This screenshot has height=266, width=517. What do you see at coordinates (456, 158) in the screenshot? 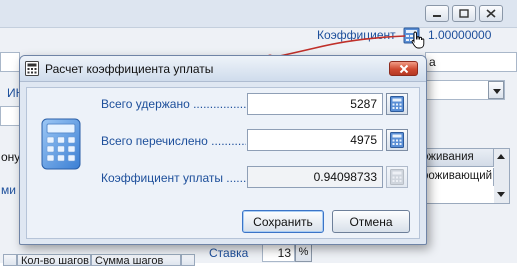
I see `grid-header: оживания` at bounding box center [456, 158].